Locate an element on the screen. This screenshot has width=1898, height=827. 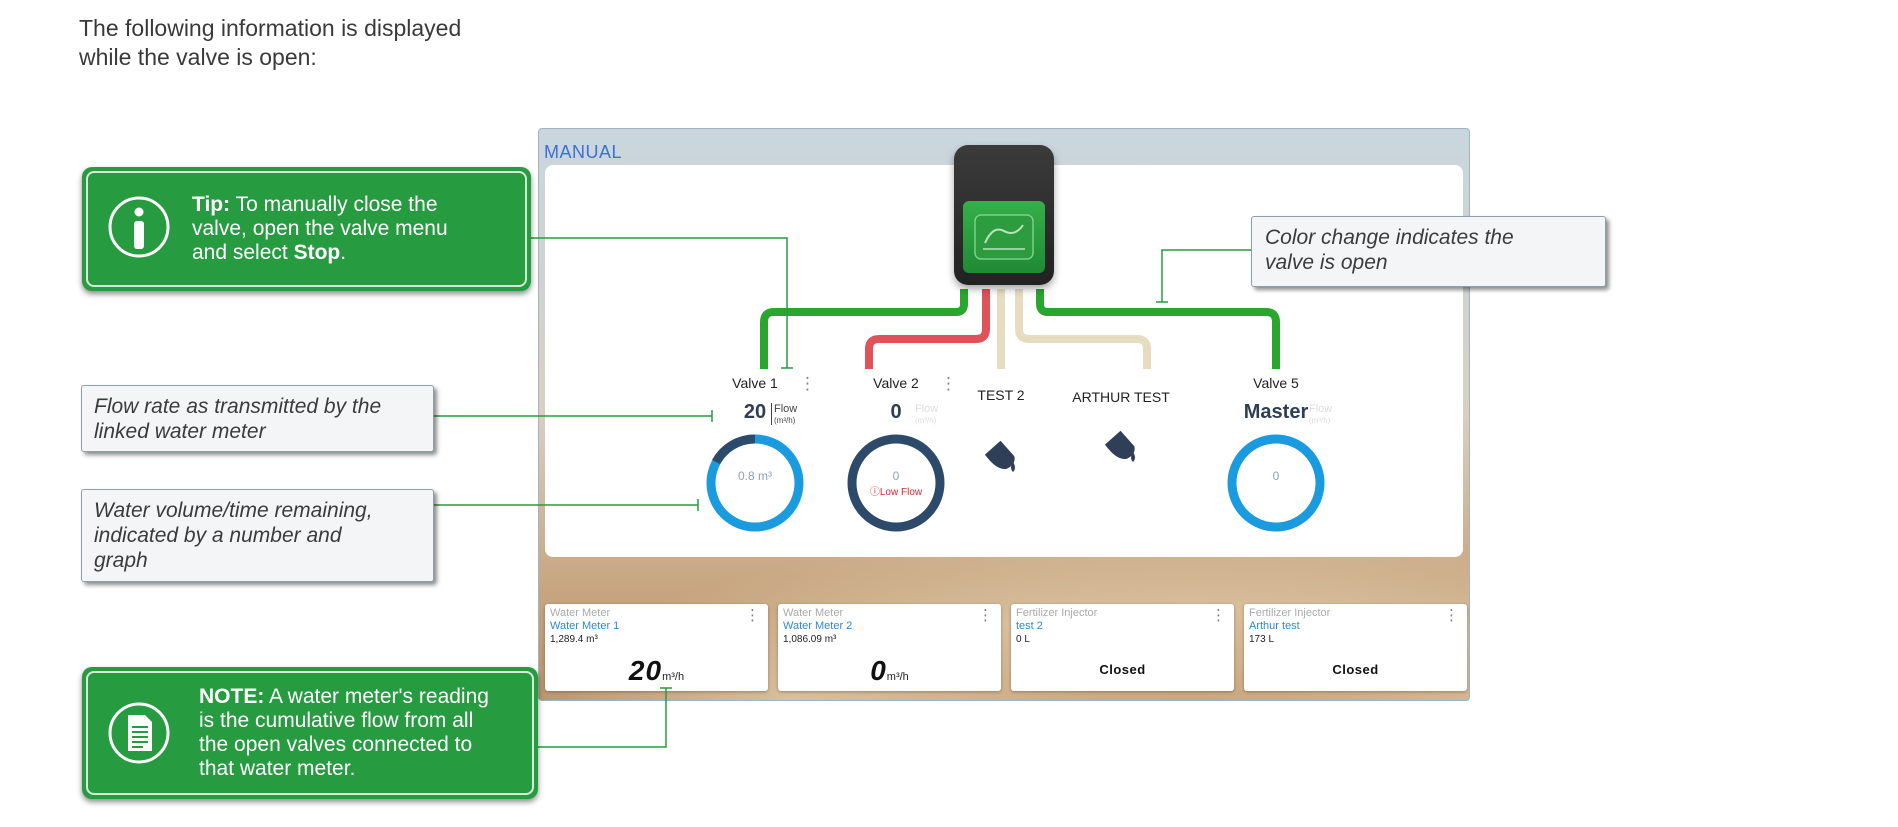
controller-screen is located at coordinates (1004, 237).